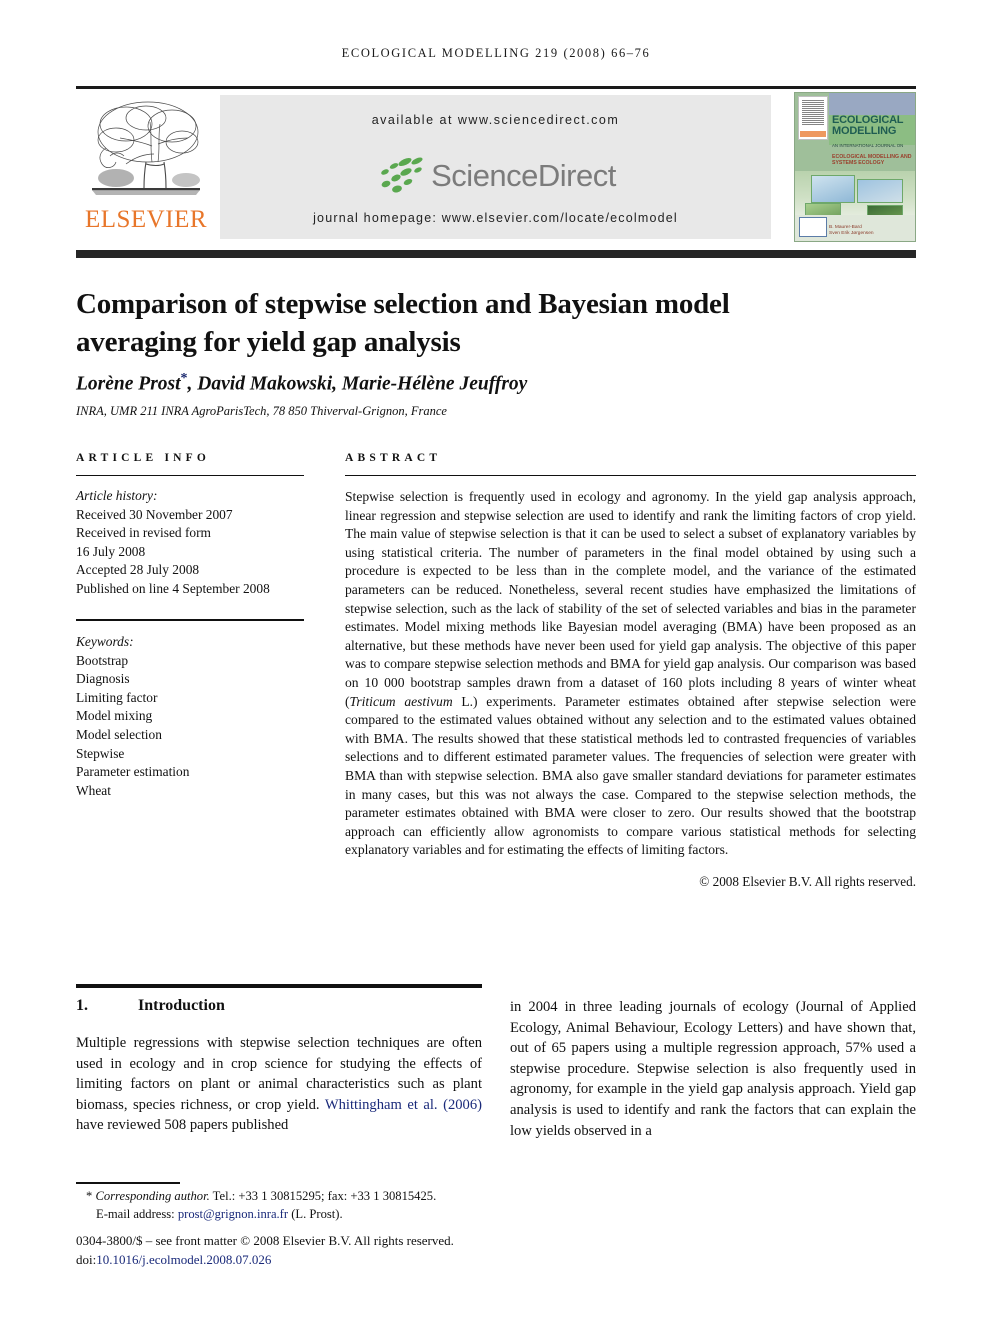 This screenshot has width=992, height=1323. What do you see at coordinates (128, 1183) in the screenshot?
I see `footnote-rule` at bounding box center [128, 1183].